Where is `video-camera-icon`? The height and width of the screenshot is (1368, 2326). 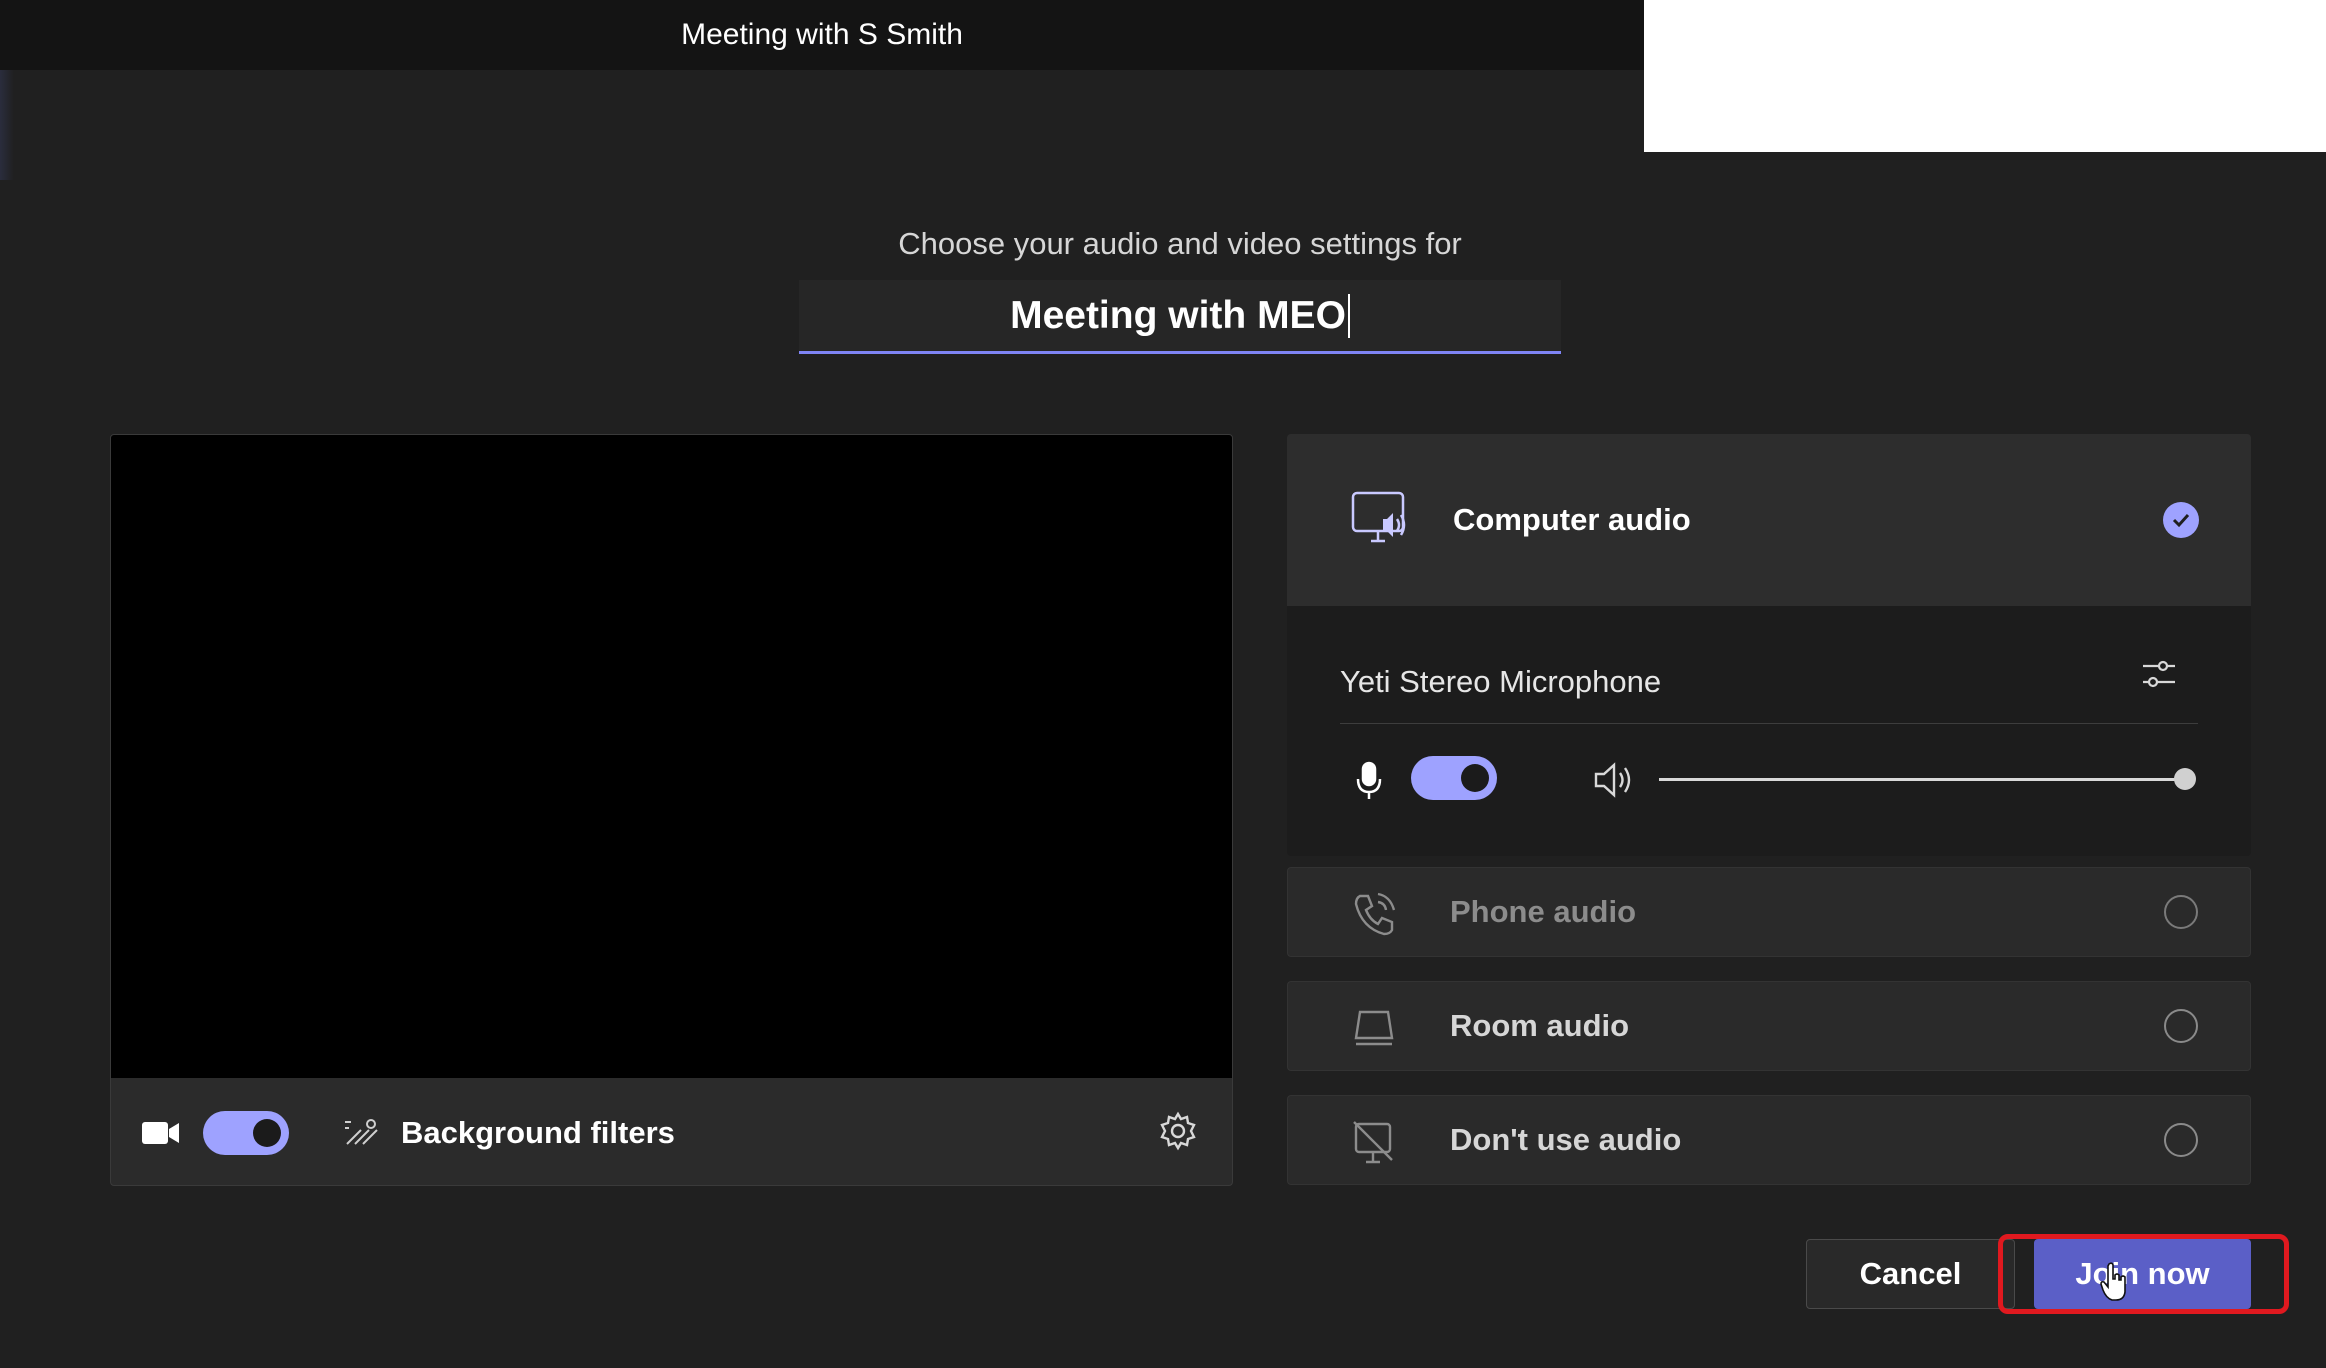 video-camera-icon is located at coordinates (161, 1133).